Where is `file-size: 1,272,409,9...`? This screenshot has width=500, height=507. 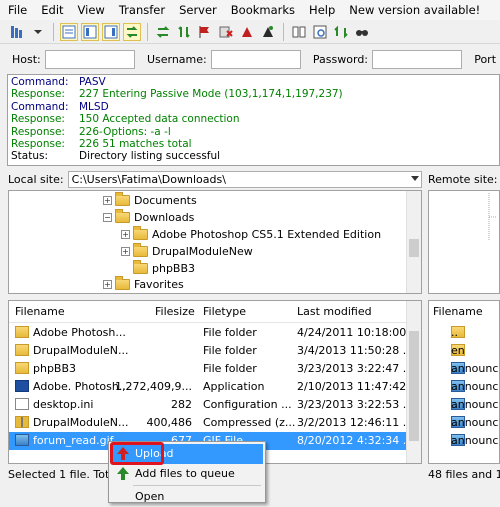
file-size: 1,272,409,9... is located at coordinates (153, 386).